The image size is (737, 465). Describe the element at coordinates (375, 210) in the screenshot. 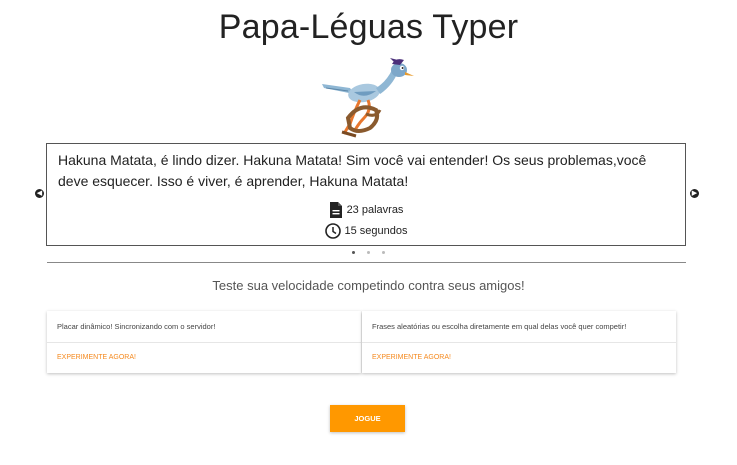

I see `word-count-label: 23 palavras` at that location.